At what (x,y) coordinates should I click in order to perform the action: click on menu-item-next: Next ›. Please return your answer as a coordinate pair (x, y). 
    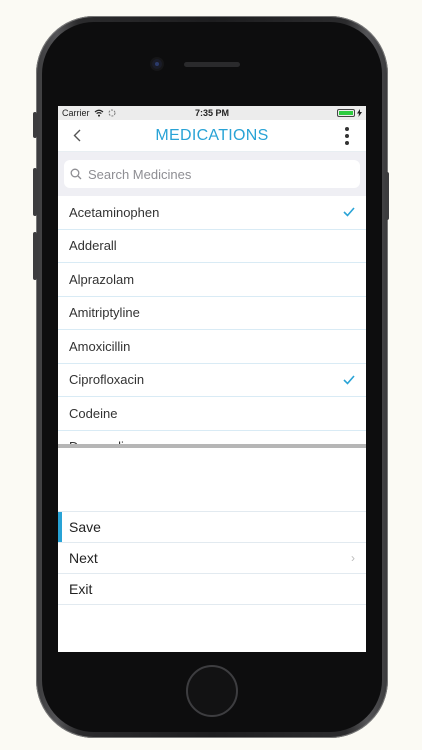
    Looking at the image, I should click on (212, 558).